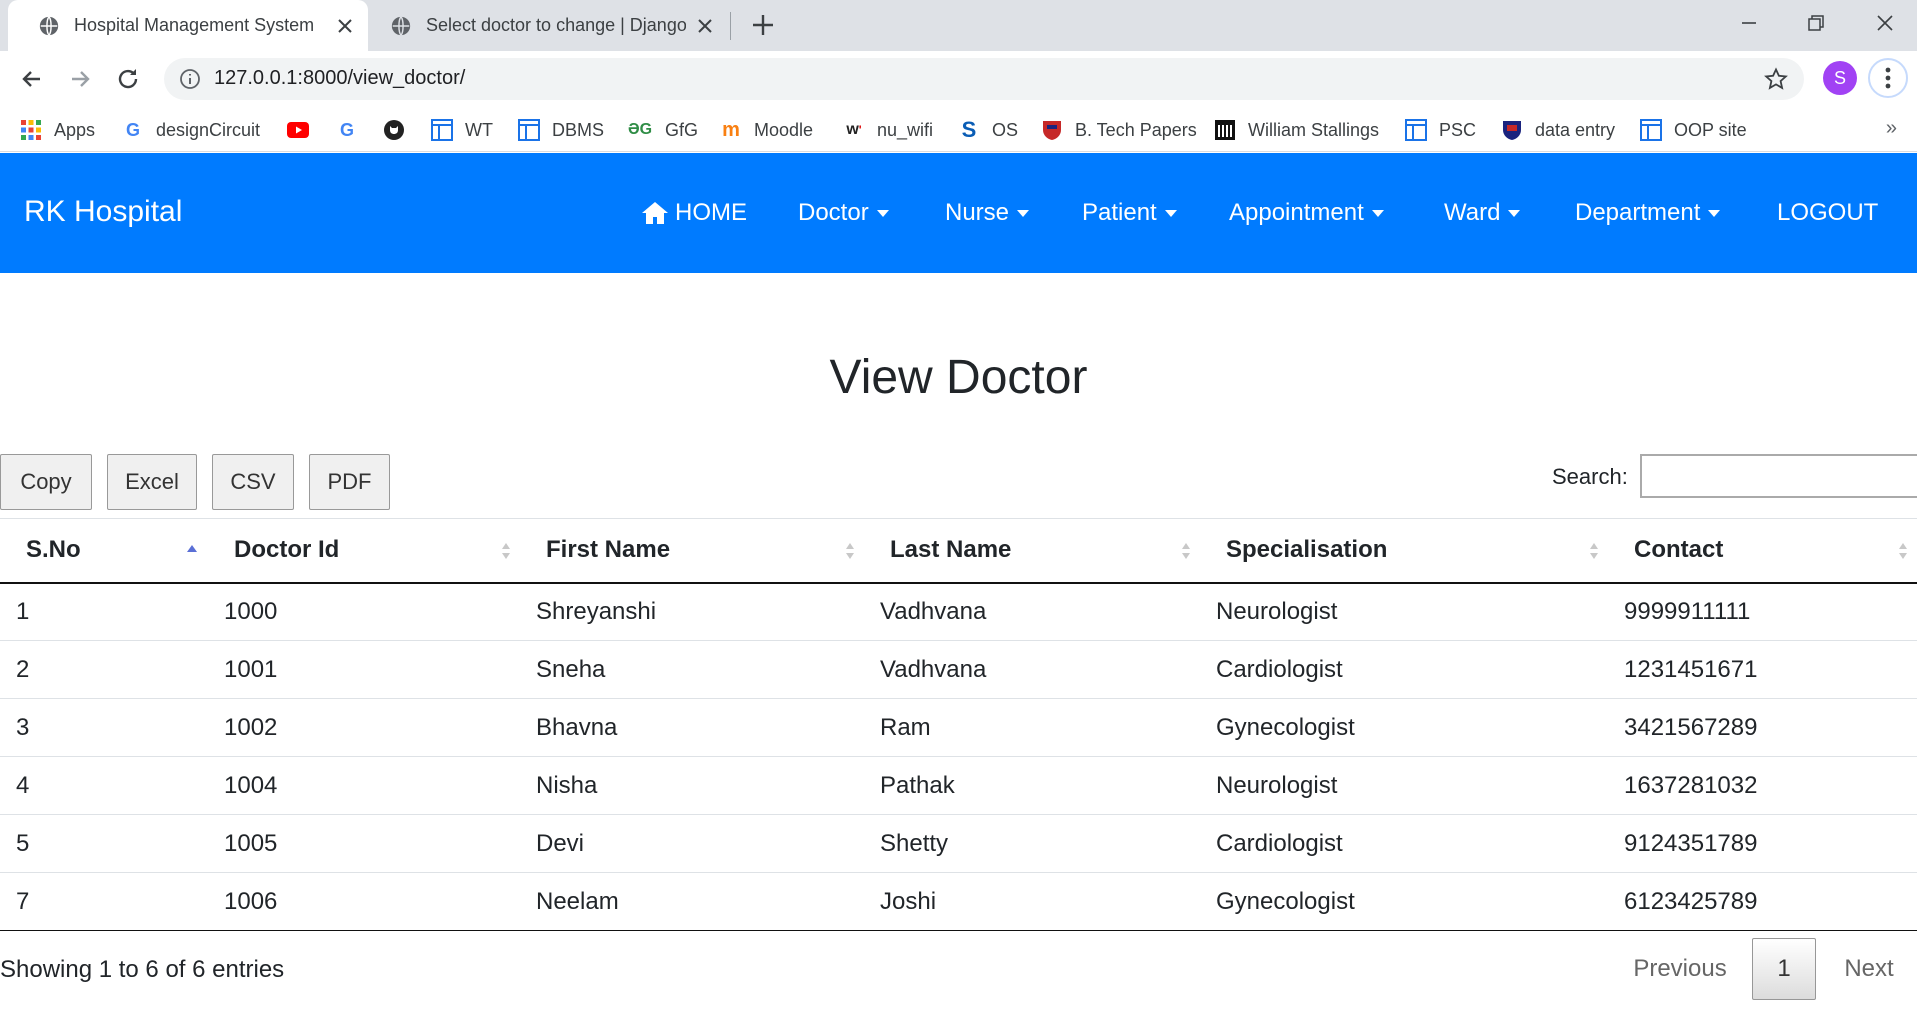 The width and height of the screenshot is (1917, 1020). Describe the element at coordinates (32, 79) in the screenshot. I see `back-arrow-icon` at that location.